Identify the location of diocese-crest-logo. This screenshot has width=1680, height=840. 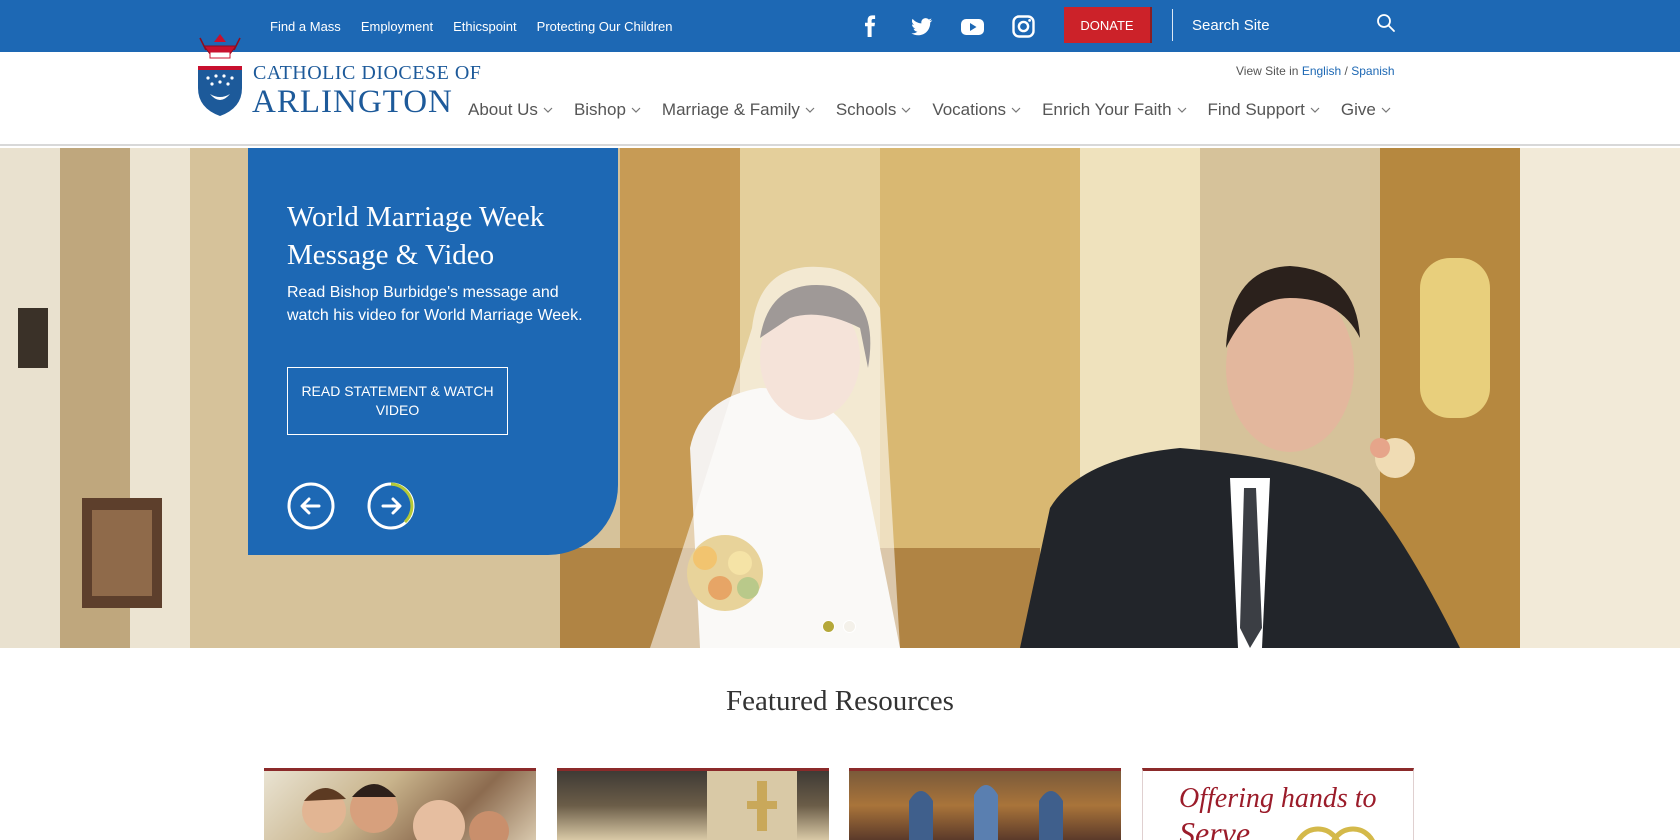
(220, 77).